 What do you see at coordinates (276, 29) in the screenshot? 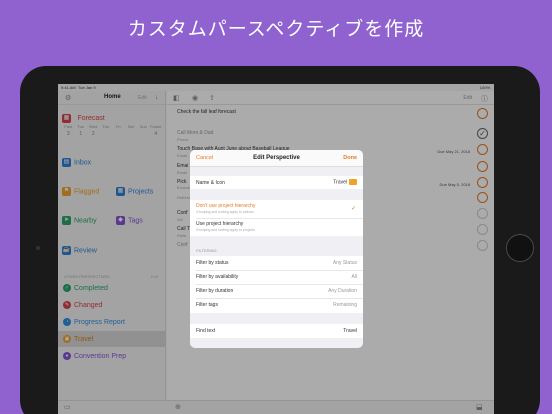
I see `headline: カスタムパースペクティブを作成` at bounding box center [276, 29].